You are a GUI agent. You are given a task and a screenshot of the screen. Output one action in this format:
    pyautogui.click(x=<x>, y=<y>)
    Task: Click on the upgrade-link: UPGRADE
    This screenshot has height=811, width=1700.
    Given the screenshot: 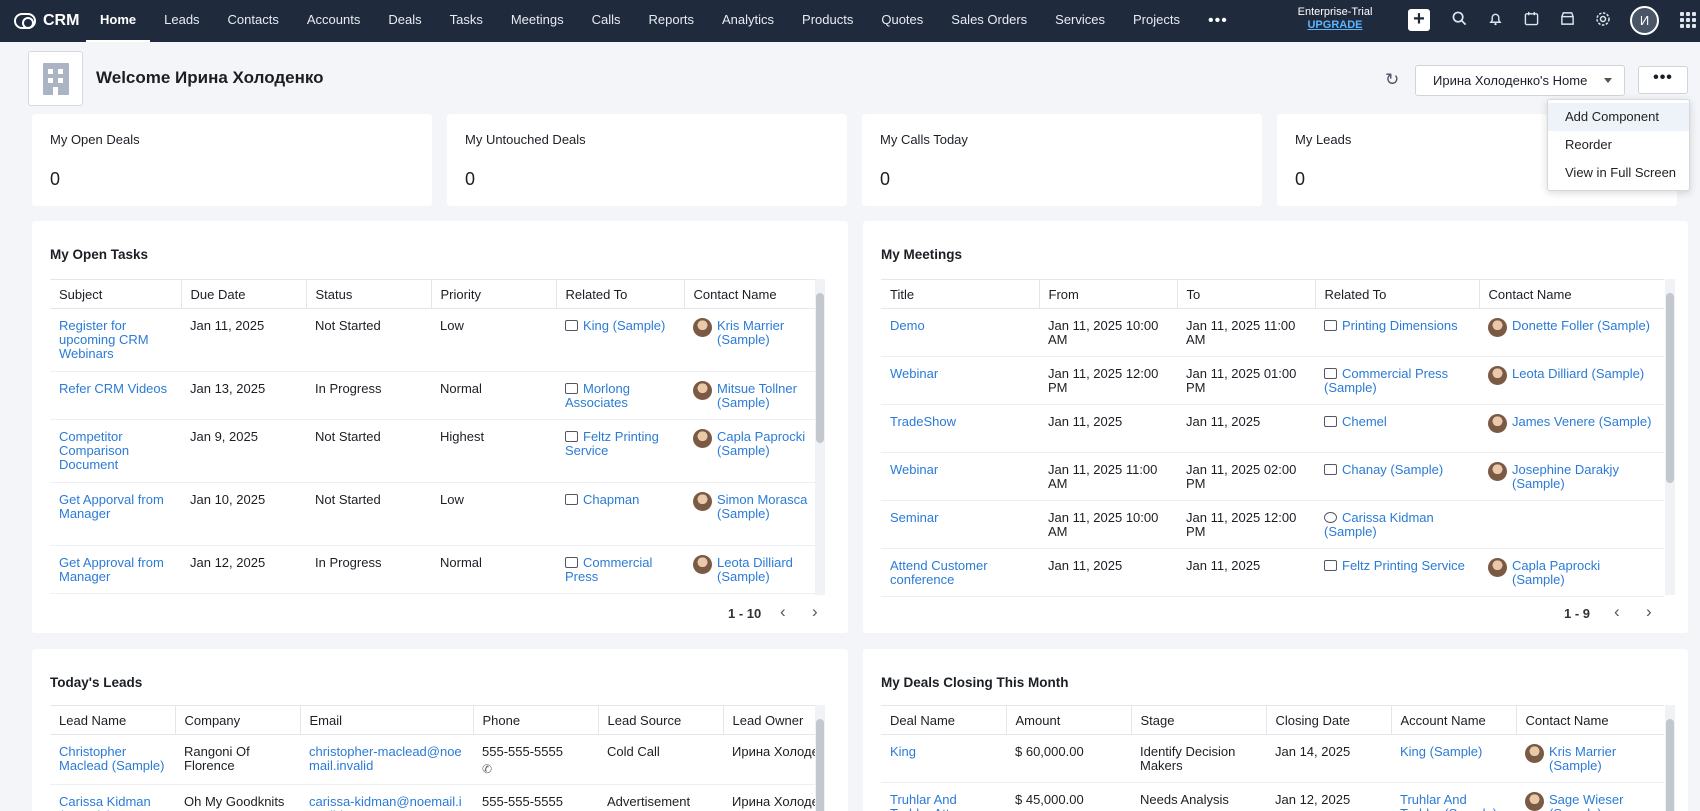 What is the action you would take?
    pyautogui.click(x=1335, y=25)
    